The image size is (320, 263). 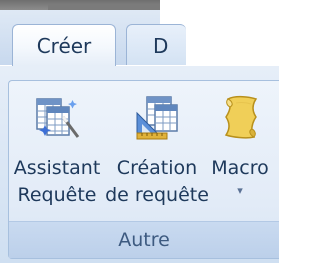 What do you see at coordinates (157, 118) in the screenshot?
I see `query-design-icon` at bounding box center [157, 118].